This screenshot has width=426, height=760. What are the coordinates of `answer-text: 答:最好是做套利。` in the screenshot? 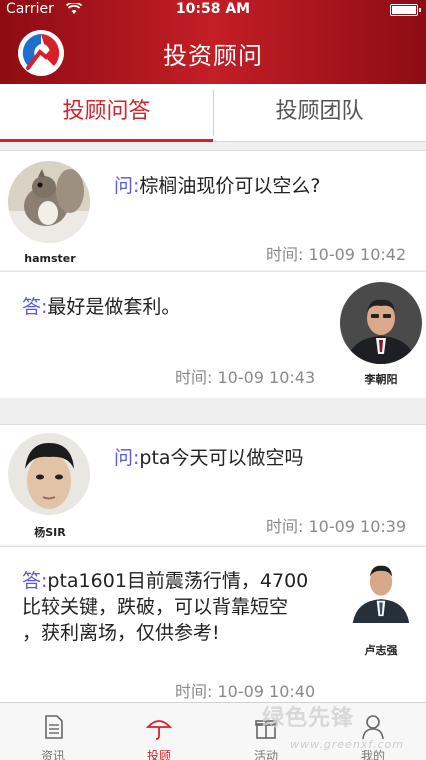 It's located at (101, 307).